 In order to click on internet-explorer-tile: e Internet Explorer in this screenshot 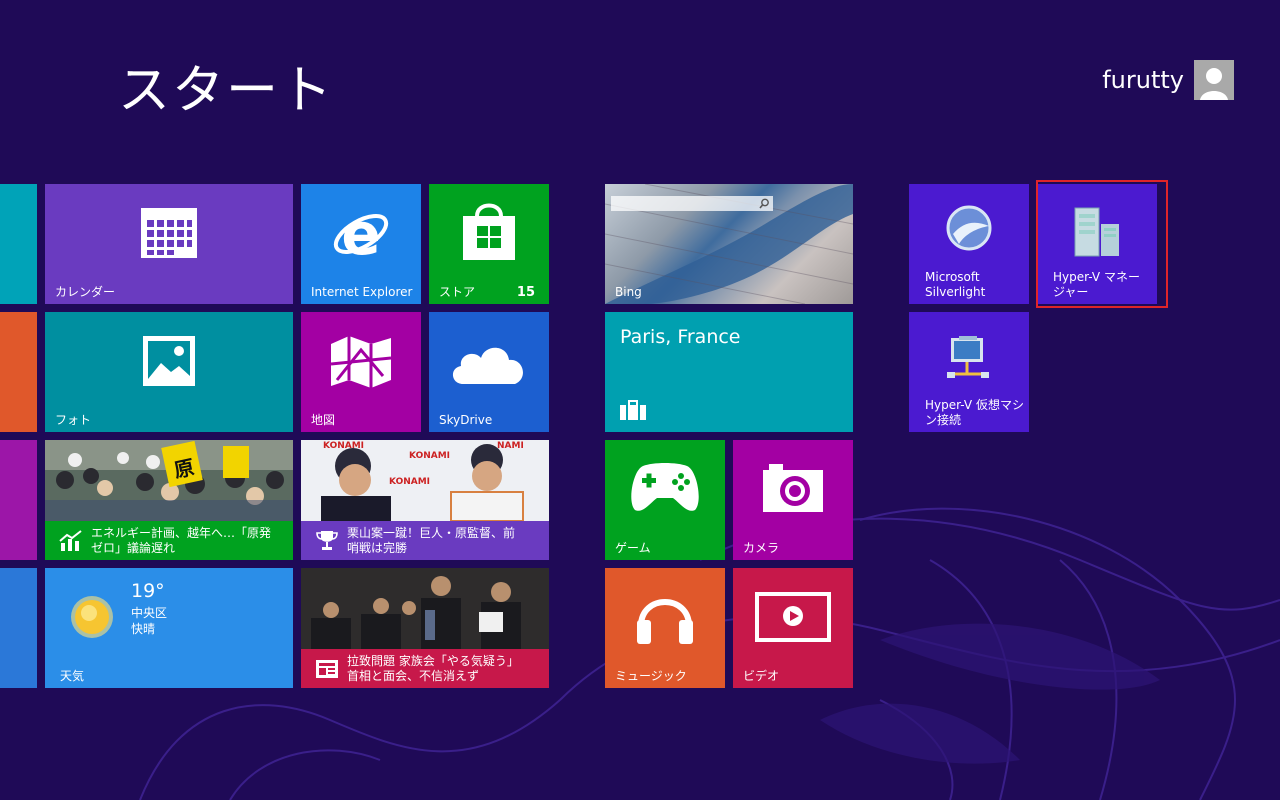, I will do `click(361, 244)`.